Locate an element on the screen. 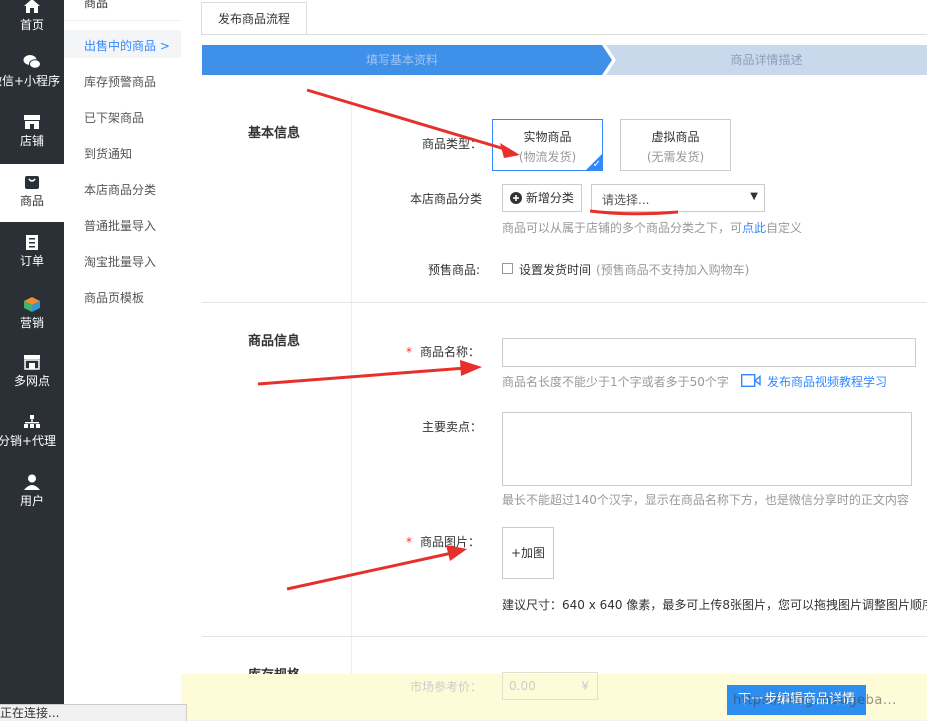 This screenshot has width=927, height=721. underline-category-select is located at coordinates (634, 212).